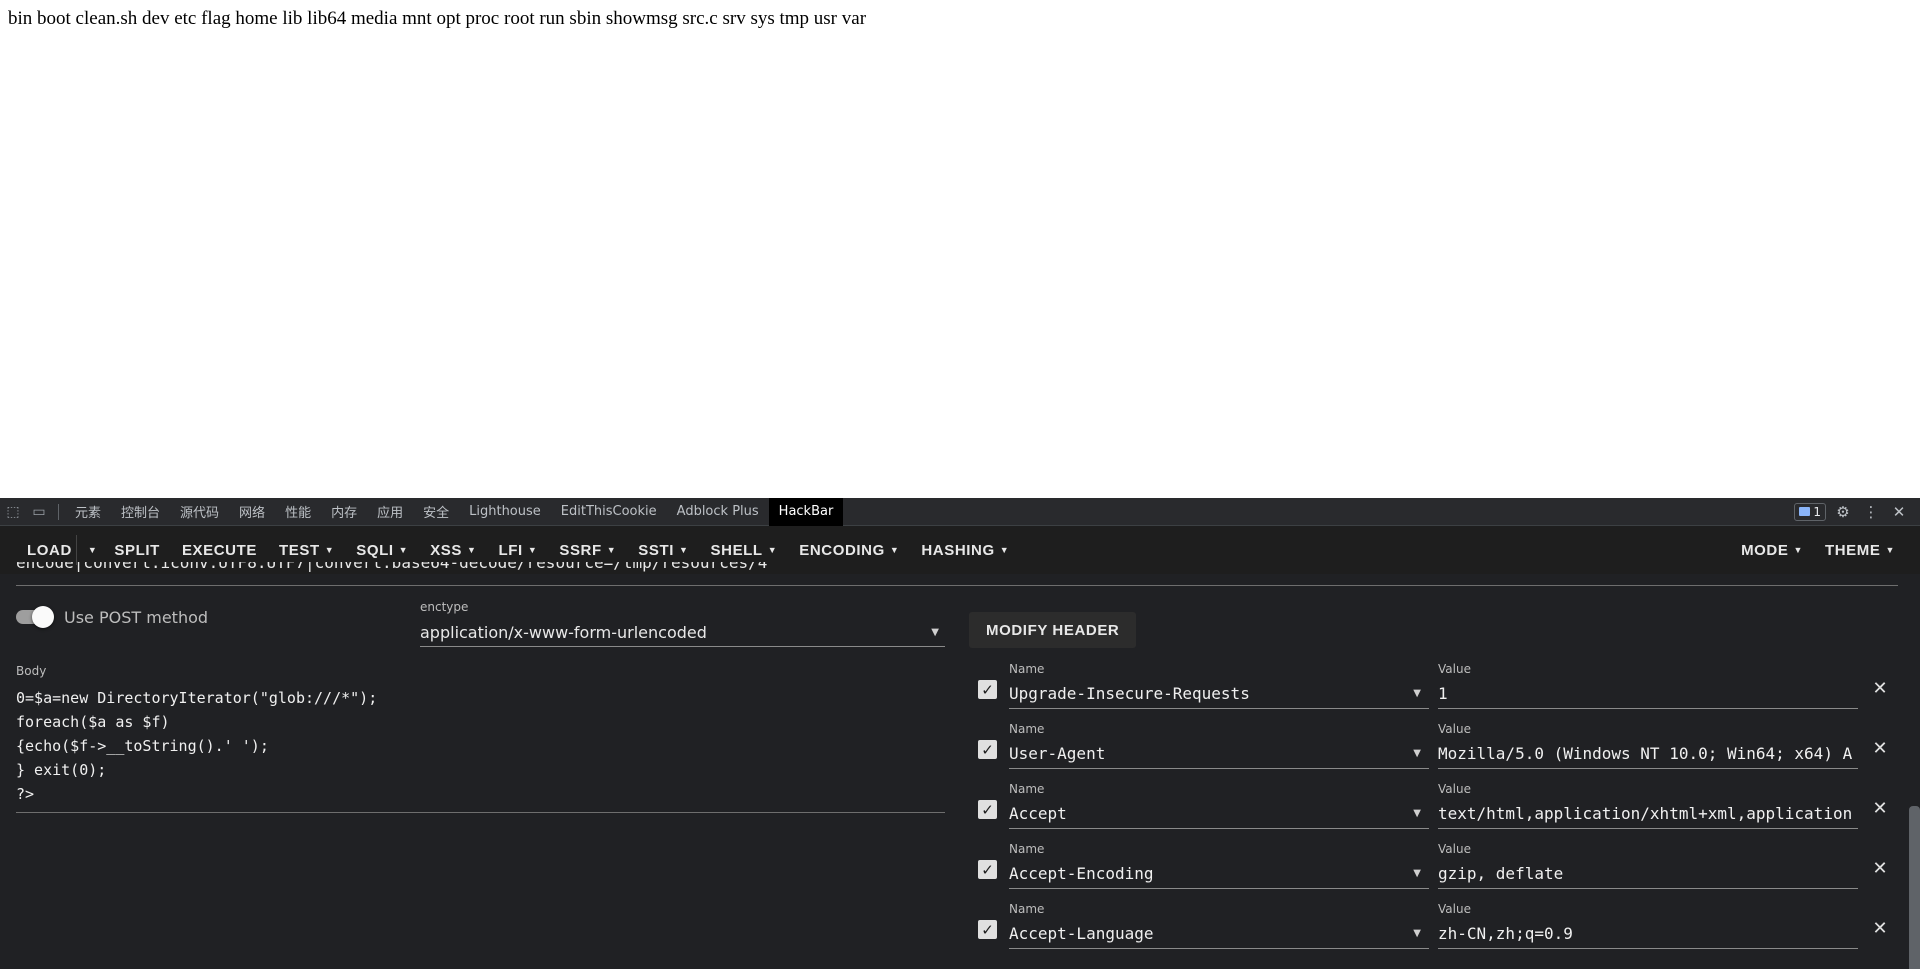  Describe the element at coordinates (1053, 630) in the screenshot. I see `modify-header-button: MODIFY HEADER` at that location.